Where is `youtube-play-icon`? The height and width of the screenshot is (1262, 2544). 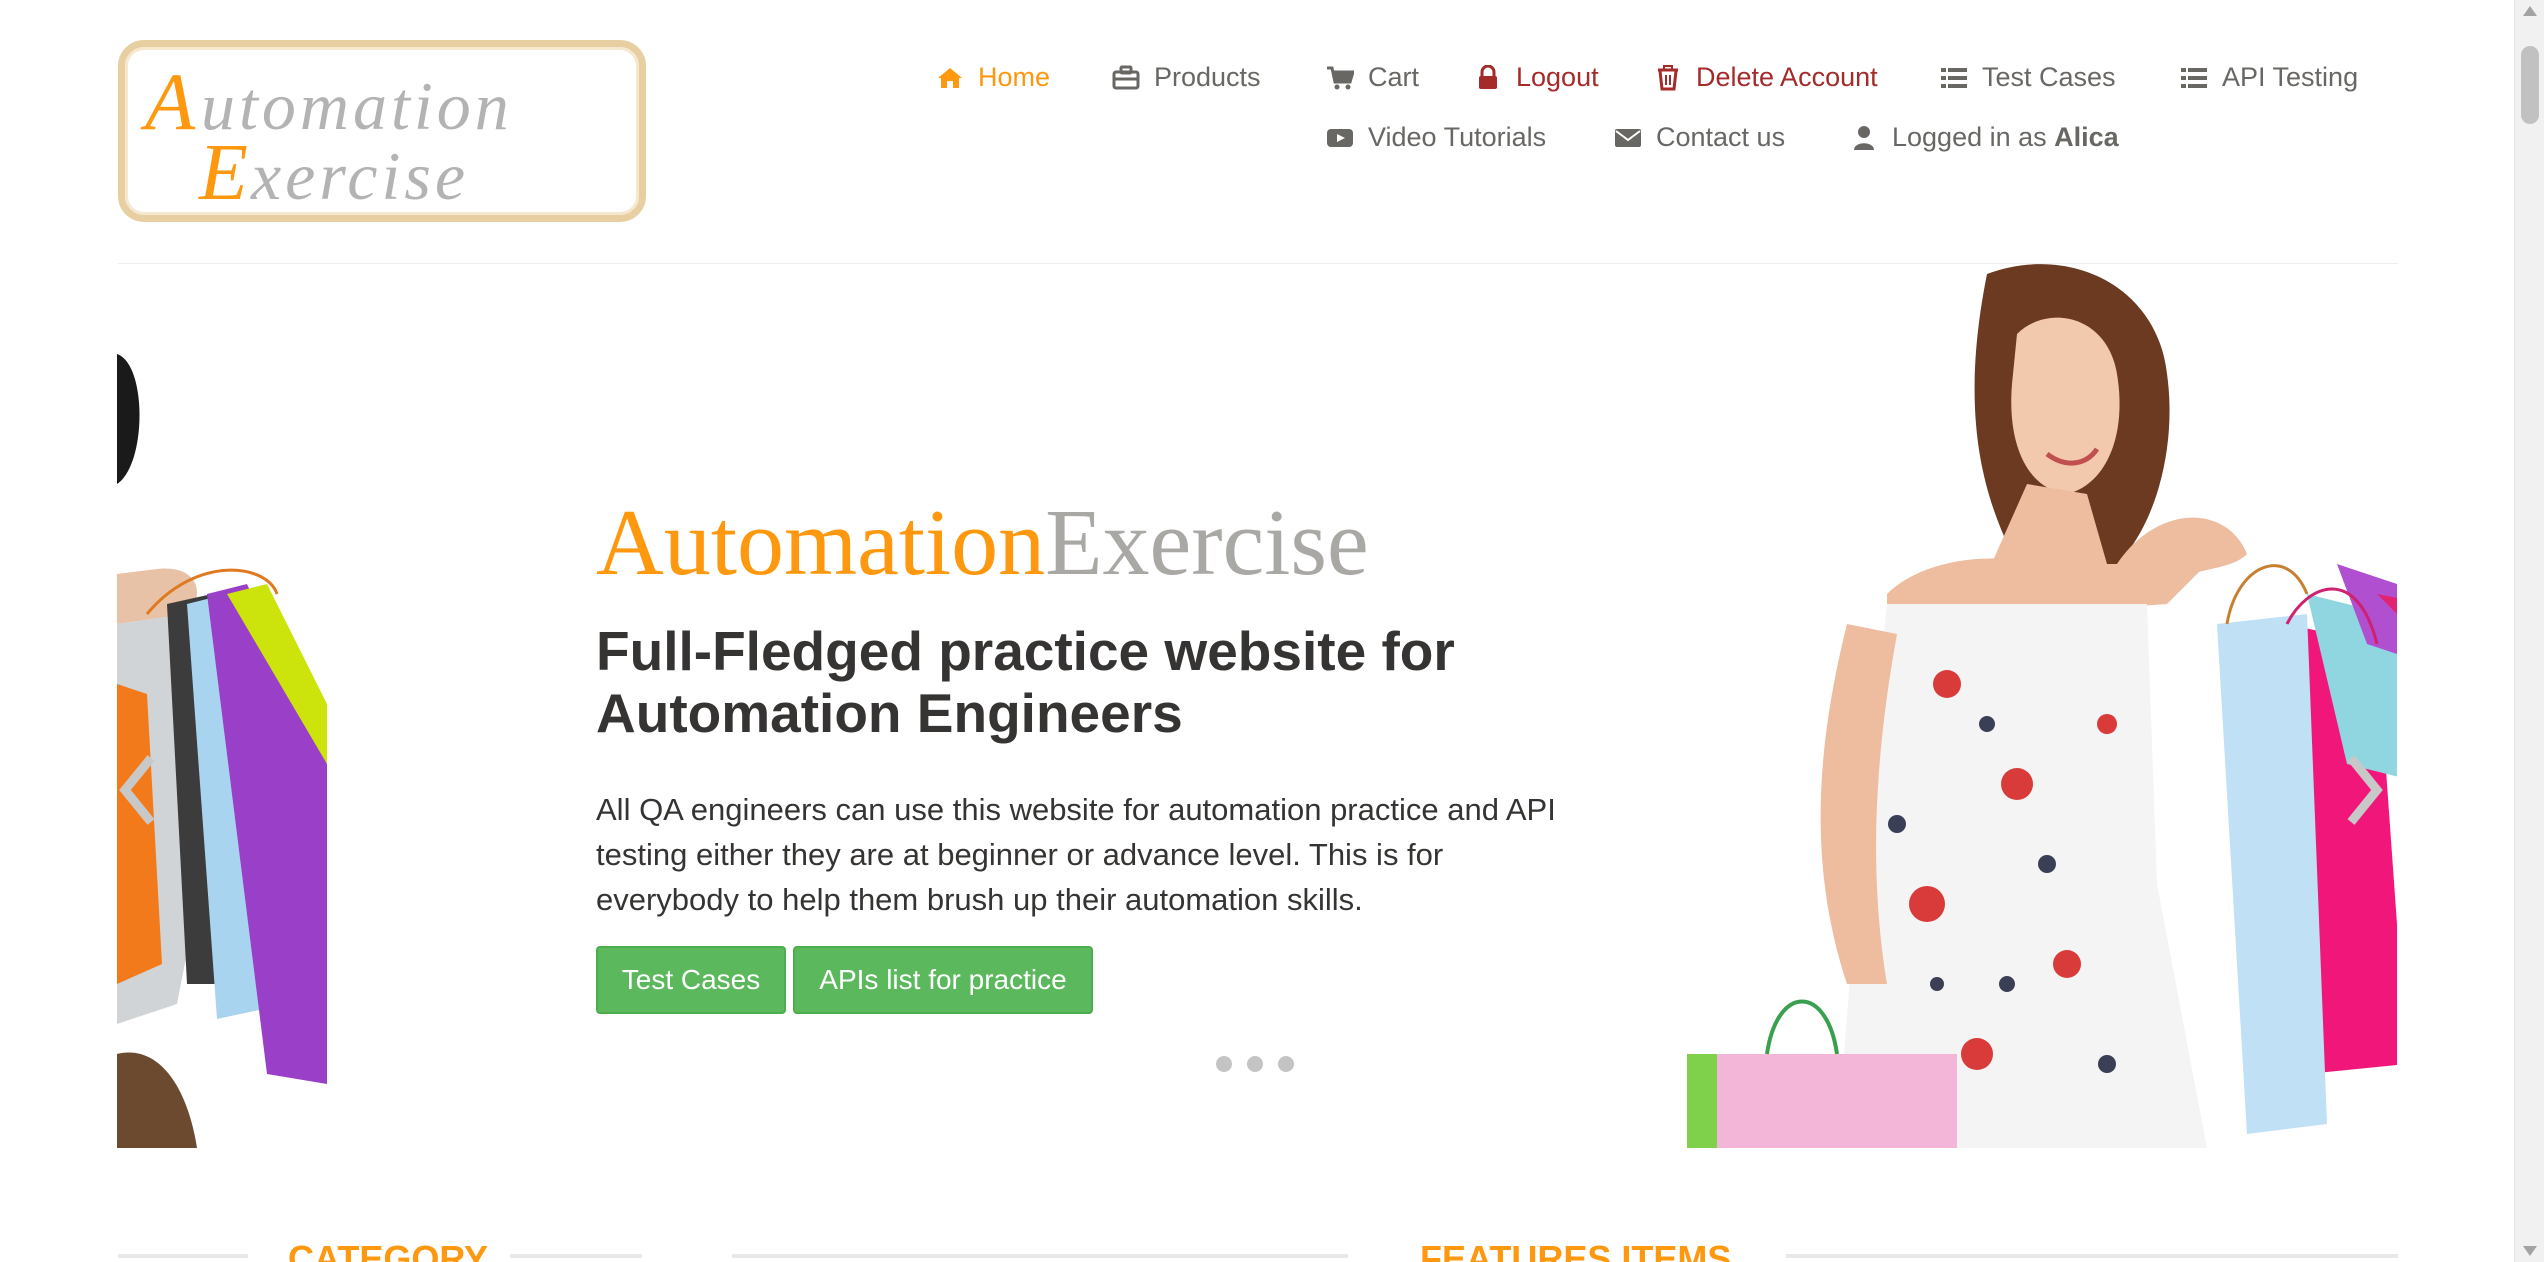 youtube-play-icon is located at coordinates (1340, 138).